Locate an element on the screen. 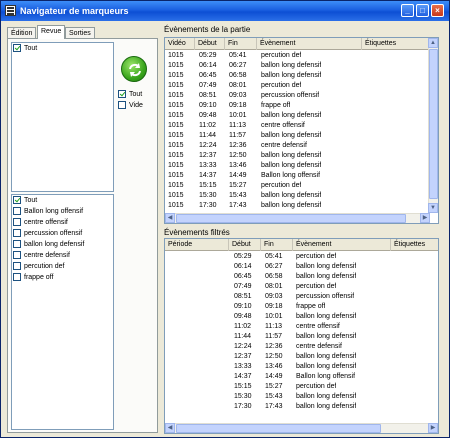  table-cell: 10:01 is located at coordinates (238, 115).